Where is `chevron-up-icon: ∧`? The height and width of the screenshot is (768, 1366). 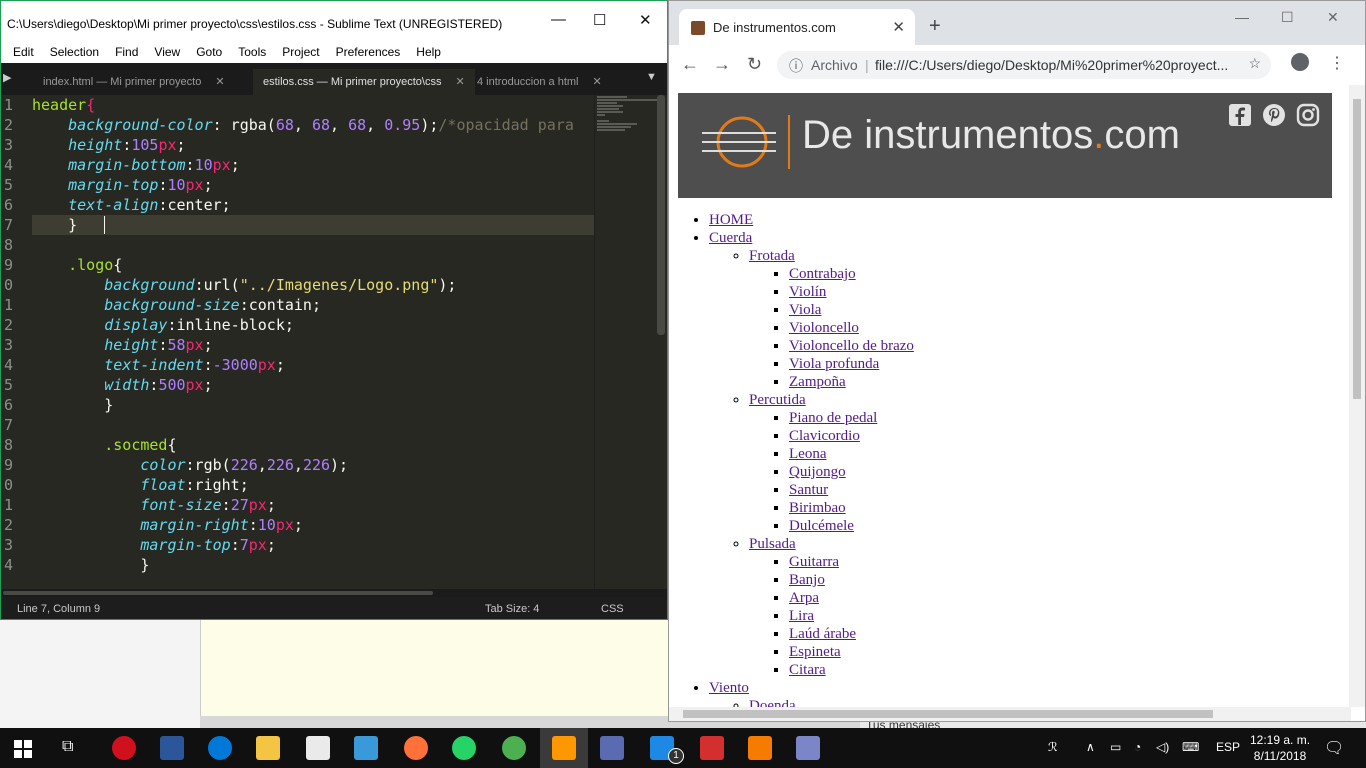
chevron-up-icon: ∧ is located at coordinates (1090, 747).